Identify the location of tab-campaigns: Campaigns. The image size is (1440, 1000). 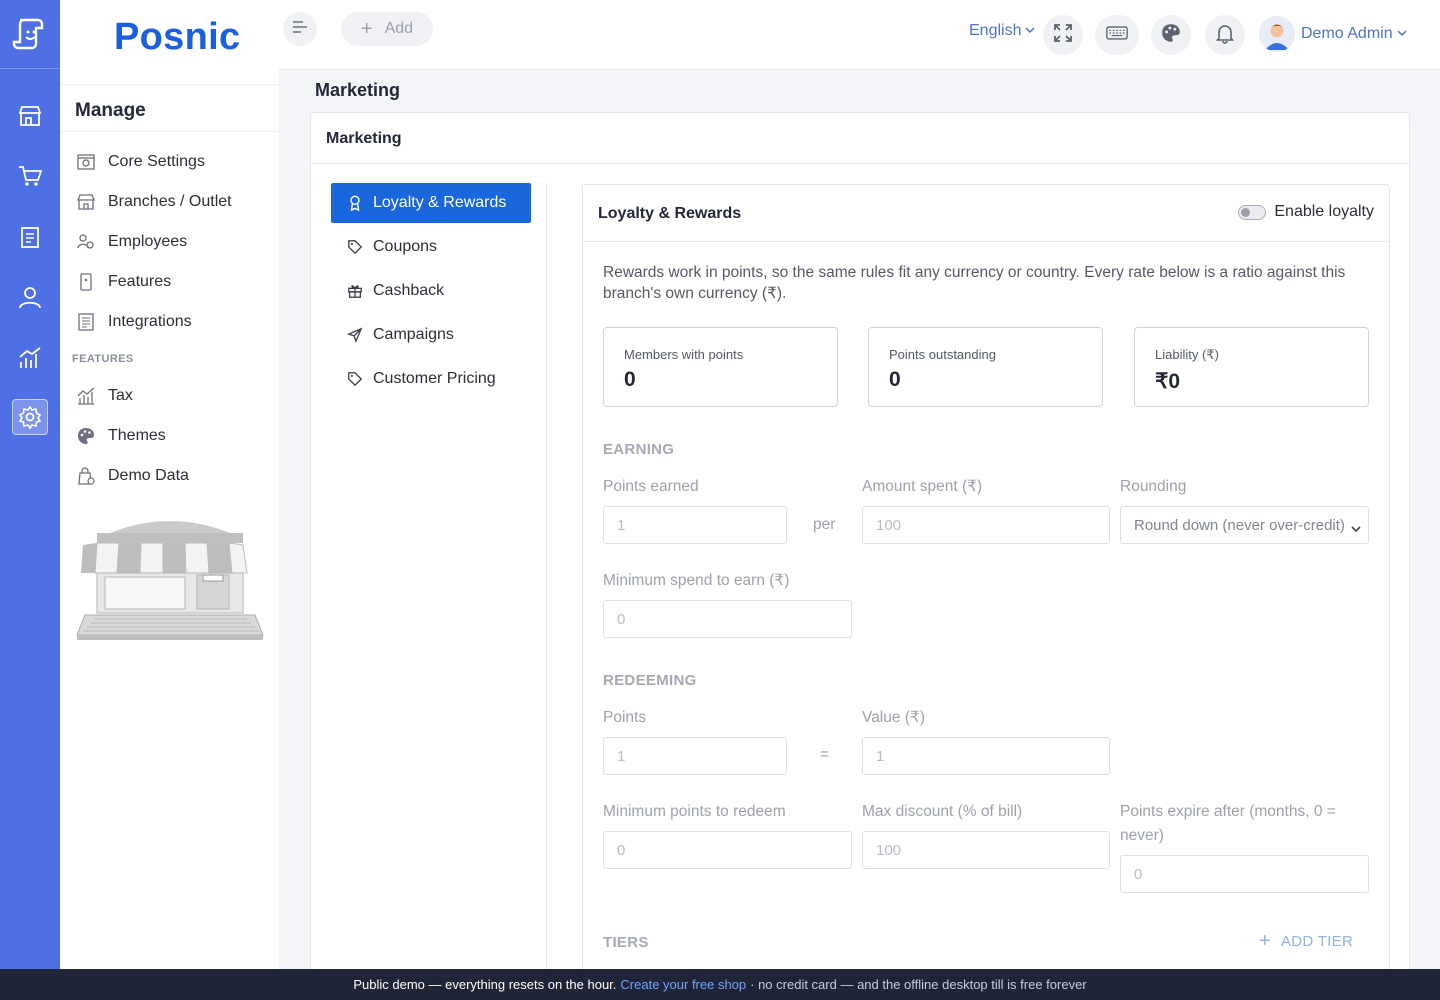
(431, 335).